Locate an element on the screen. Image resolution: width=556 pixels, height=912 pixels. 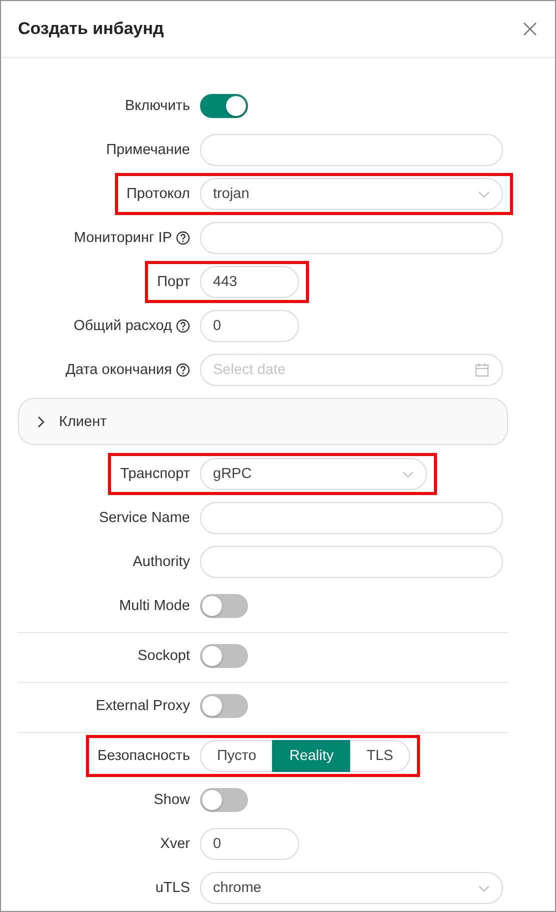
field-label: Show is located at coordinates (172, 800).